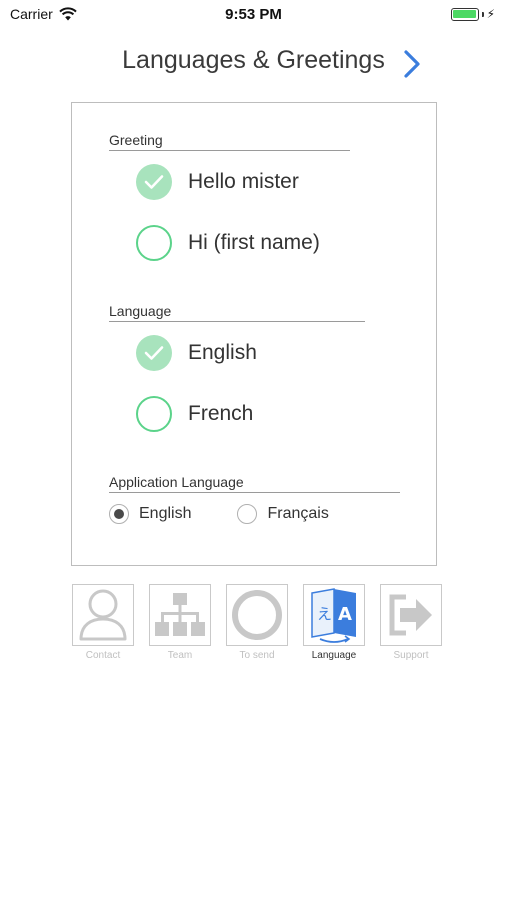 This screenshot has width=507, height=900. Describe the element at coordinates (324, 614) in the screenshot. I see `svg-text: え` at that location.